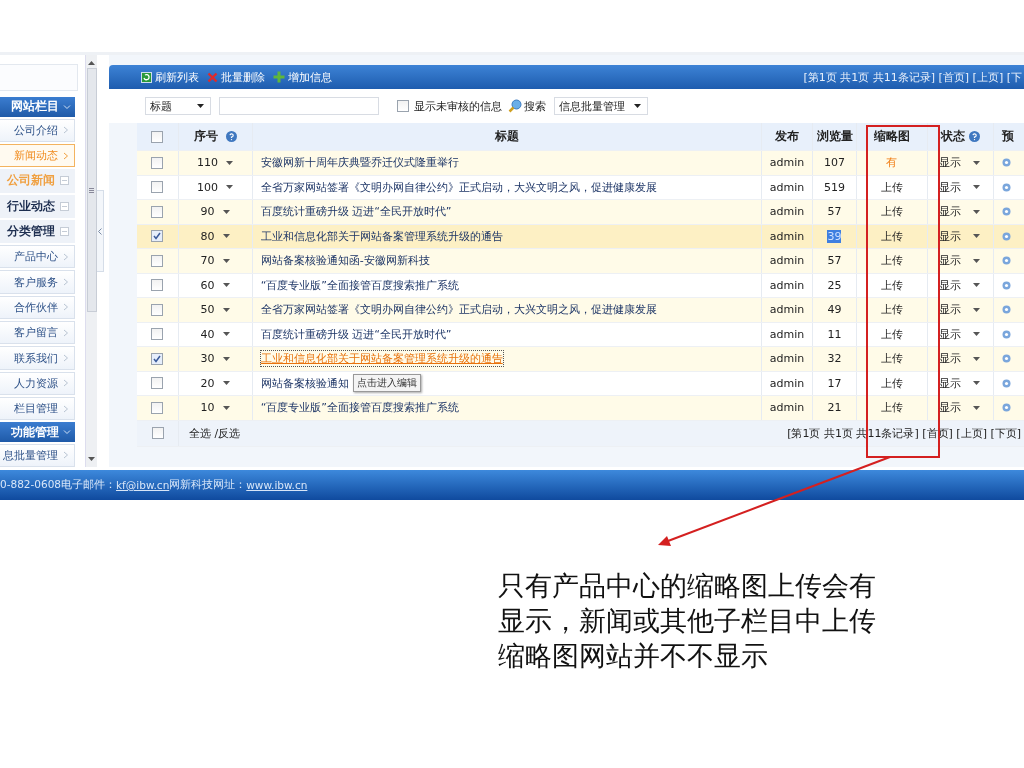 This screenshot has width=1024, height=768. Describe the element at coordinates (1008, 136) in the screenshot. I see `column-header: 预` at that location.